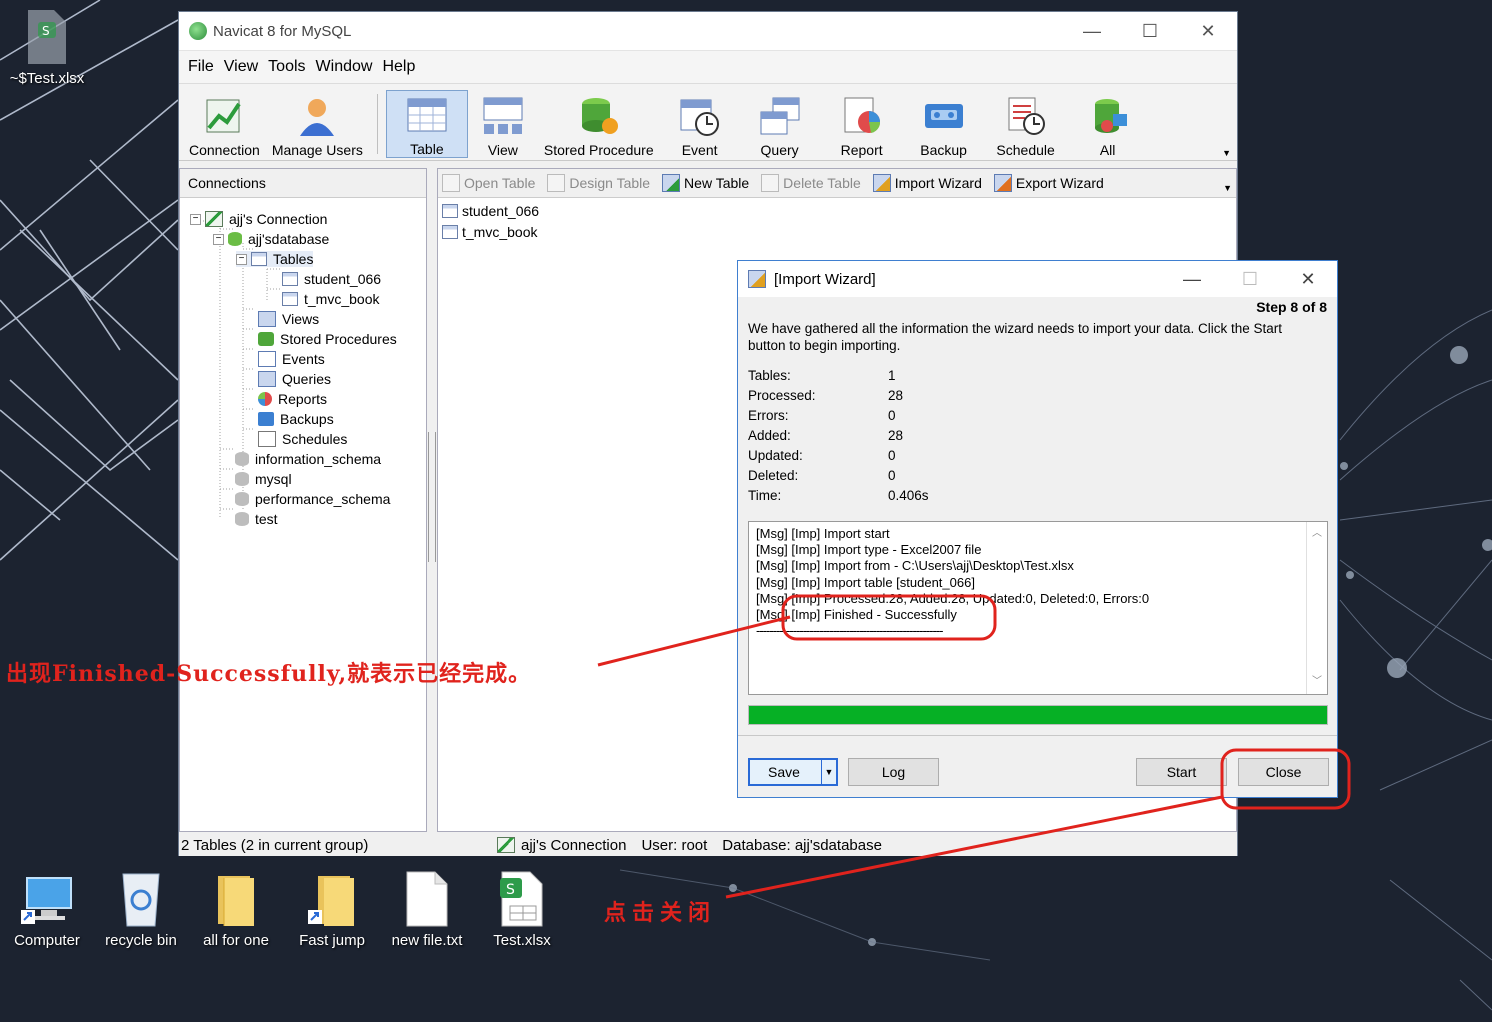  I want to click on desktop-icon-text-file: new file.txt, so click(427, 909).